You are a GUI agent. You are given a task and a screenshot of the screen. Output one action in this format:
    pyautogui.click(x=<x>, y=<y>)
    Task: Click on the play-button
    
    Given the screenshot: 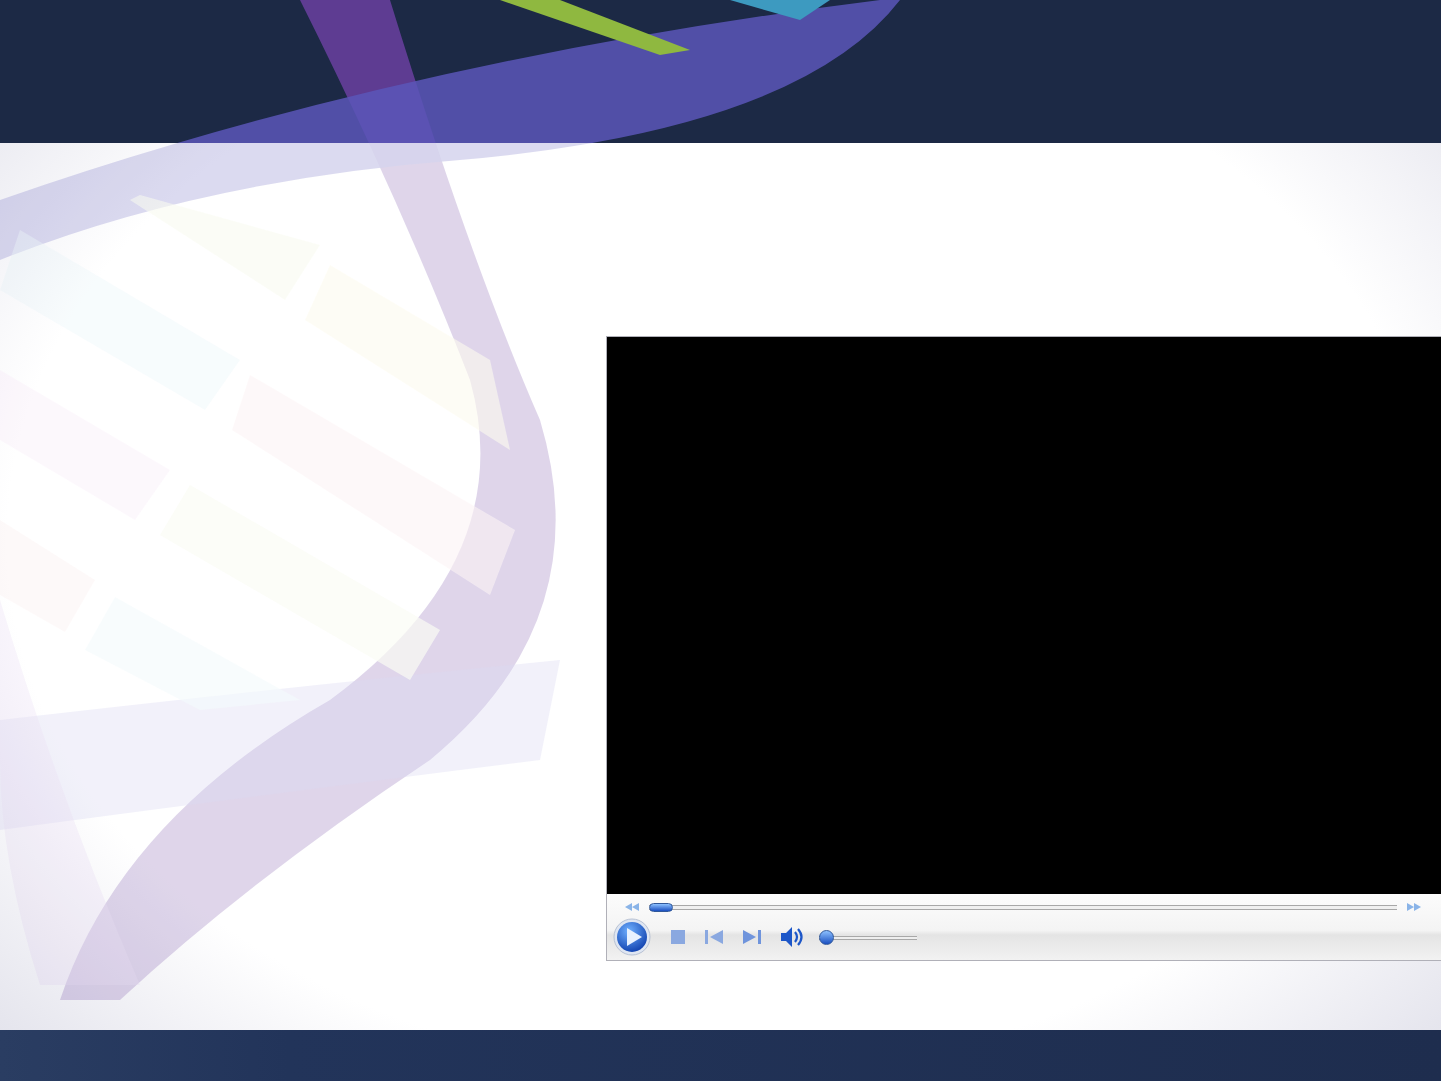 What is the action you would take?
    pyautogui.click(x=632, y=937)
    